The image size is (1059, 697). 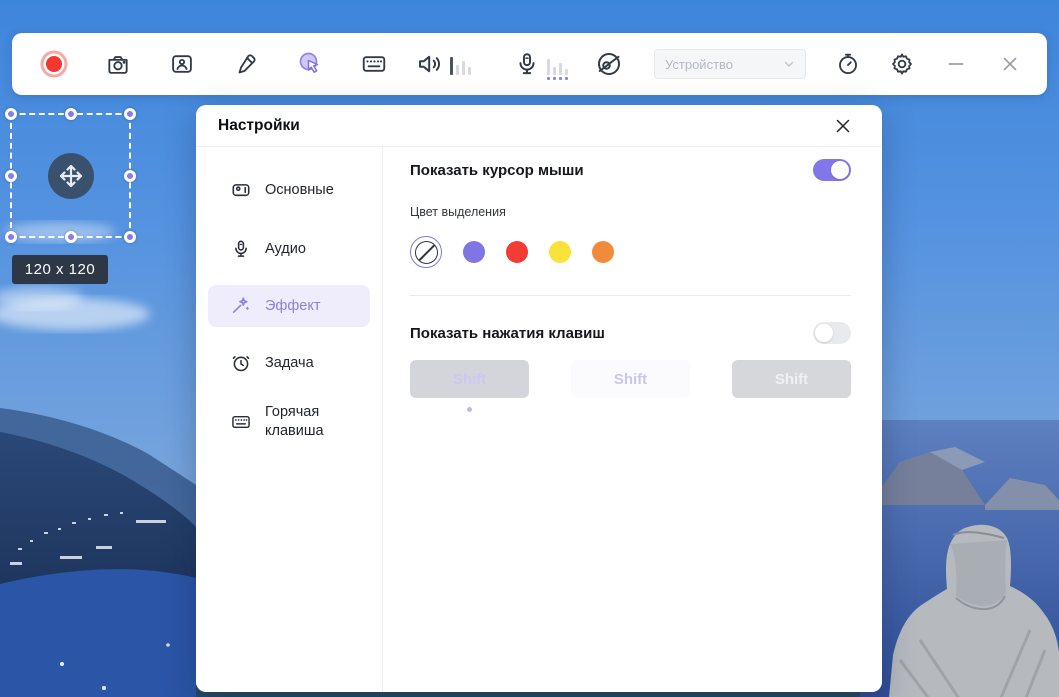 I want to click on show-keystrokes-toggle, so click(x=832, y=333).